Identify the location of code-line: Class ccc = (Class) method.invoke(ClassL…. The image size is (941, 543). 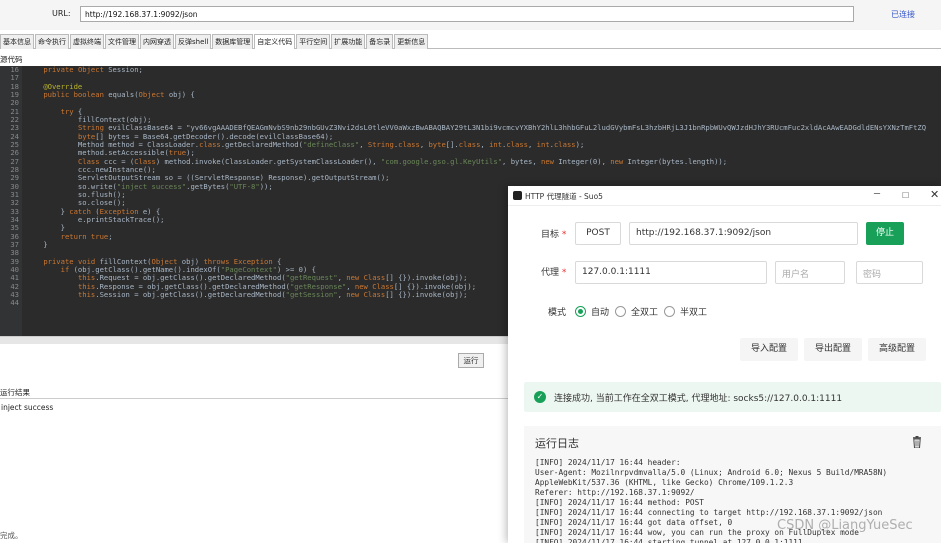
(402, 161).